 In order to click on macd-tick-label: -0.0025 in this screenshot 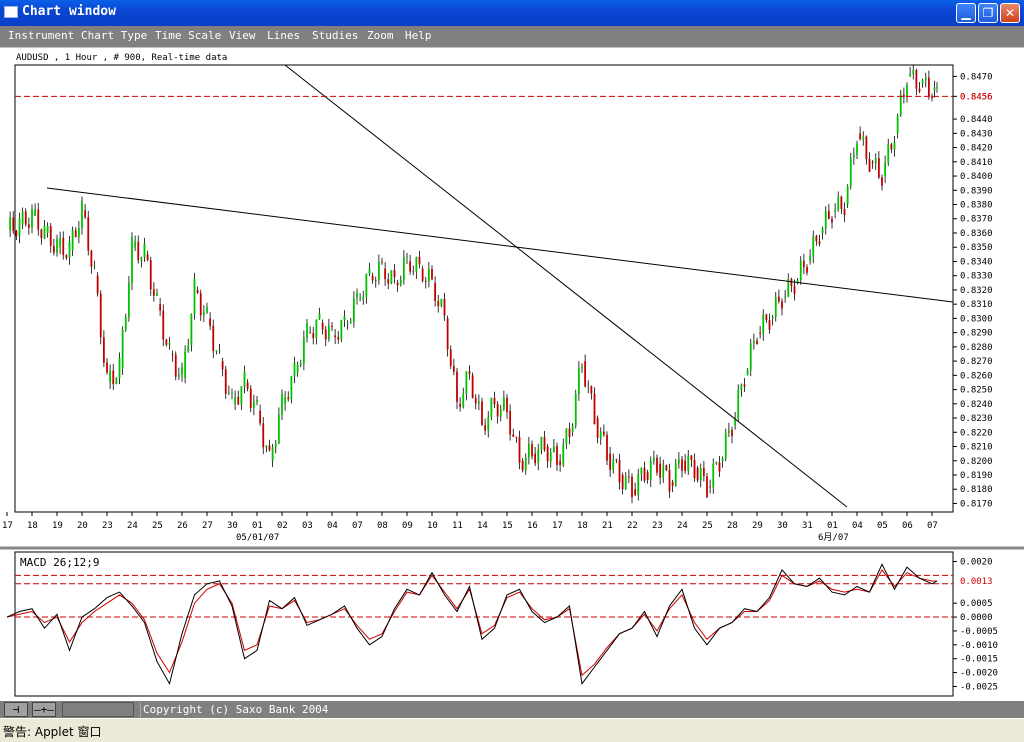, I will do `click(979, 687)`.